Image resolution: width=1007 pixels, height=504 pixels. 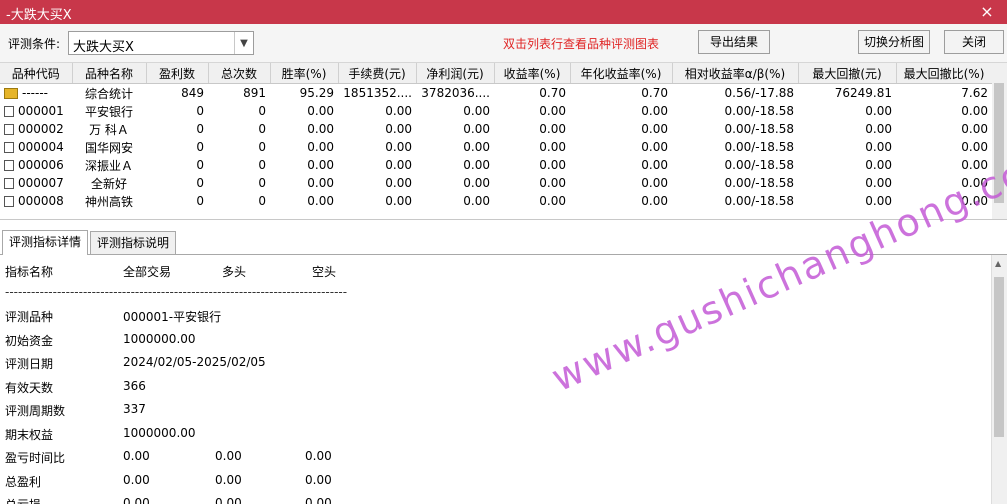 What do you see at coordinates (29, 317) in the screenshot?
I see `detail-label: 评测品种` at bounding box center [29, 317].